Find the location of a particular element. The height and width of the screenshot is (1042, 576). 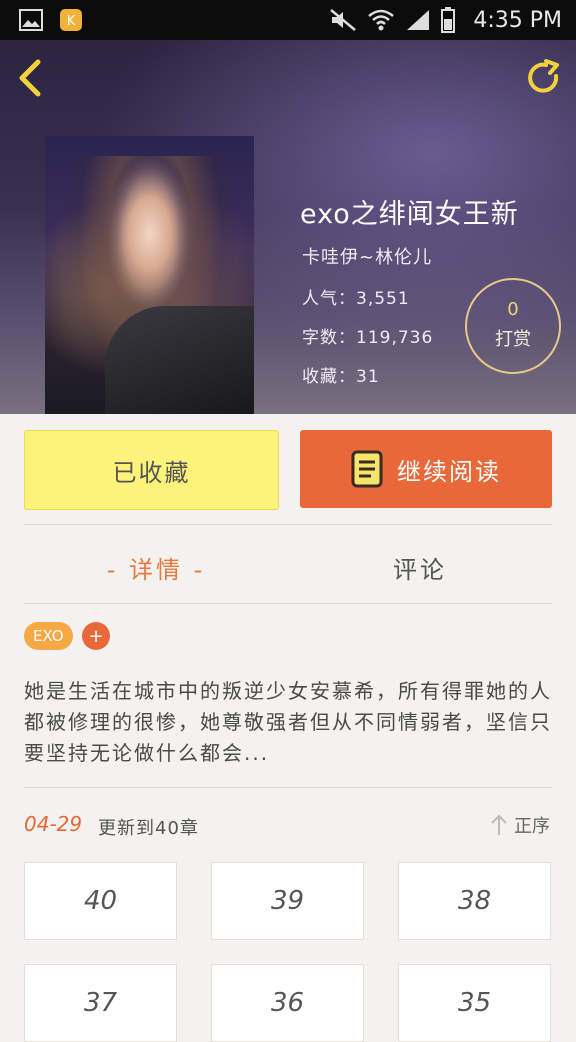

add-tag-button: + is located at coordinates (96, 636).